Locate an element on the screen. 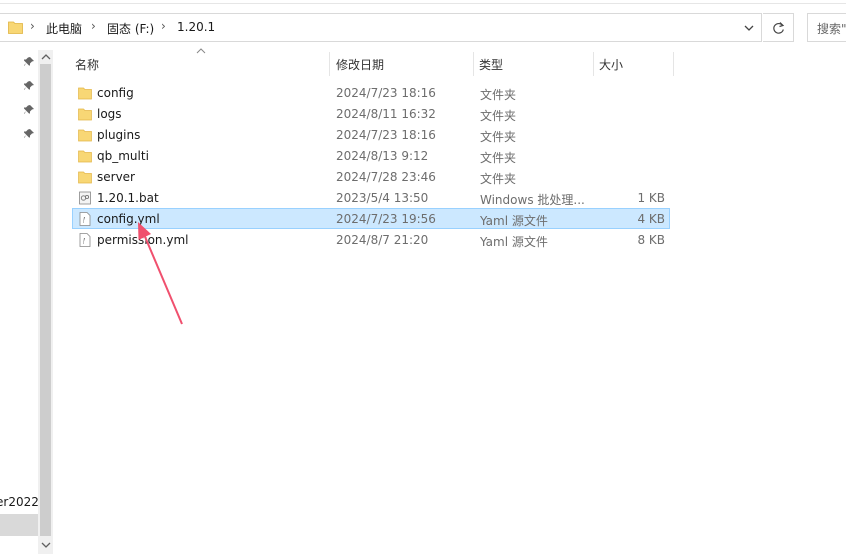 This screenshot has width=846, height=554. refresh-button is located at coordinates (778, 27).